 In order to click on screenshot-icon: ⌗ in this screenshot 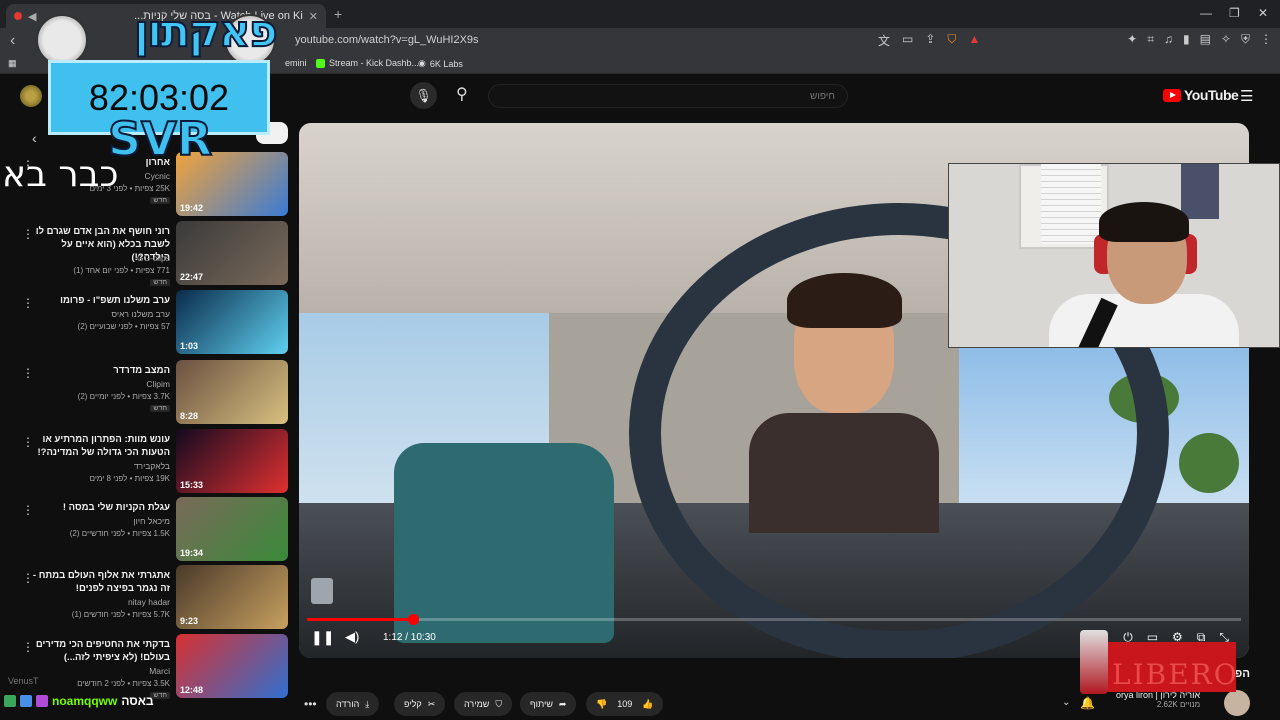, I will do `click(1150, 39)`.